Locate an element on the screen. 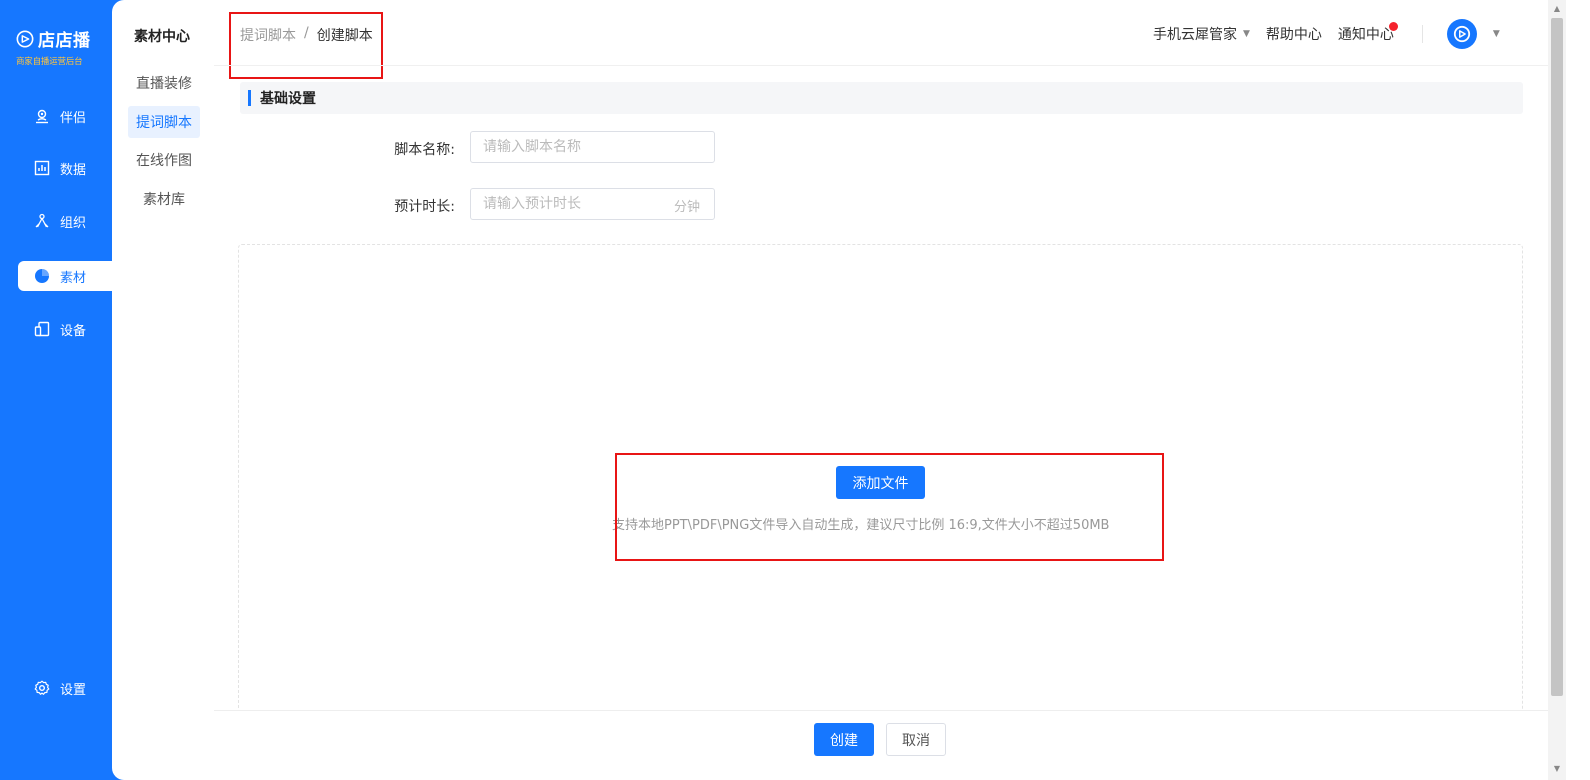 The width and height of the screenshot is (1590, 780). notification-dot is located at coordinates (1393, 26).